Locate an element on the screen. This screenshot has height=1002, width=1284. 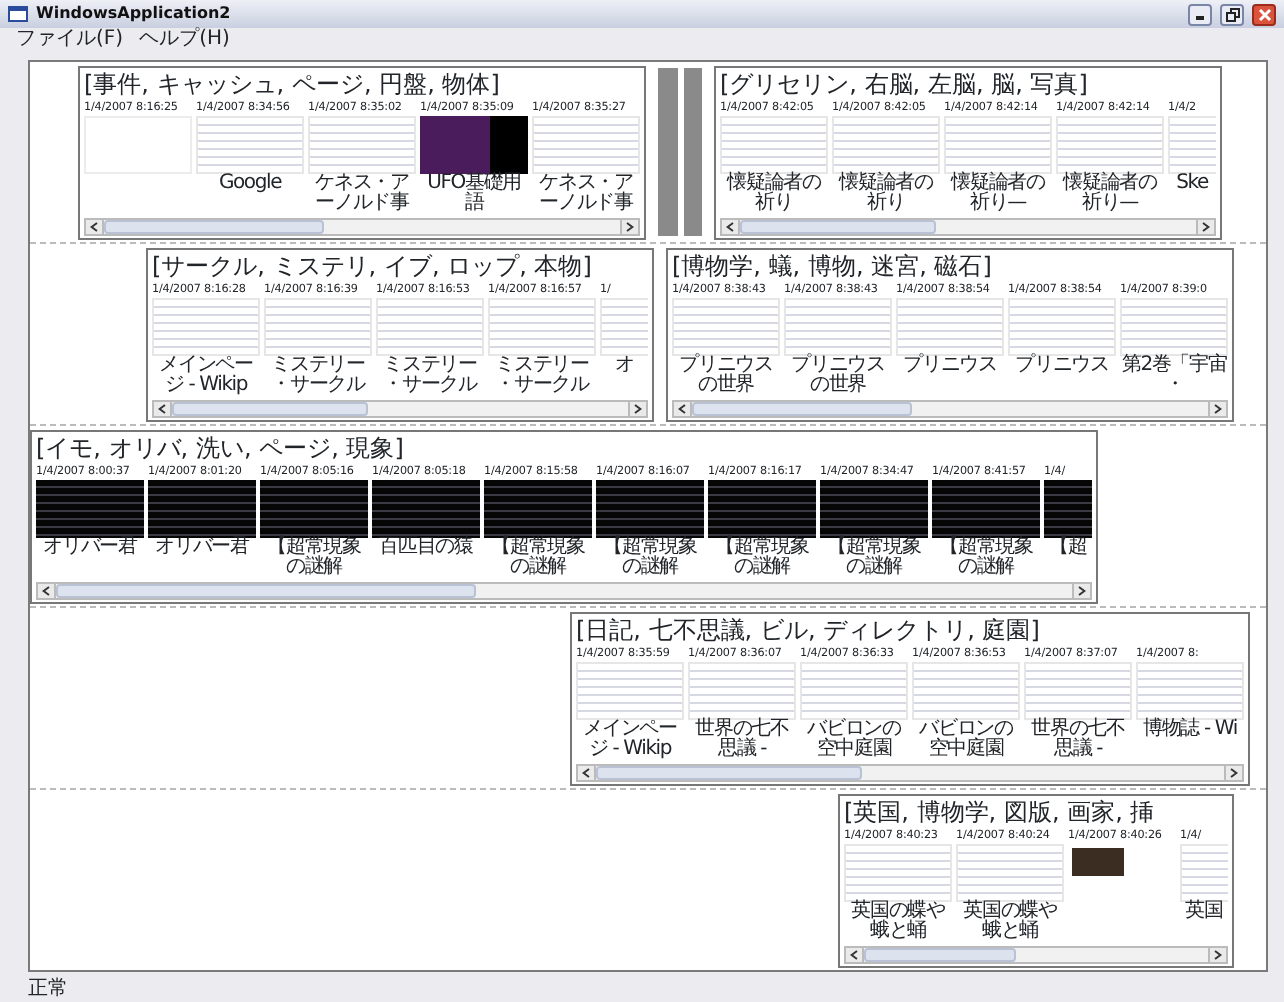
panel-title: [グリセリン, 右脳, 左脳, 脳, 写真] is located at coordinates (905, 84).